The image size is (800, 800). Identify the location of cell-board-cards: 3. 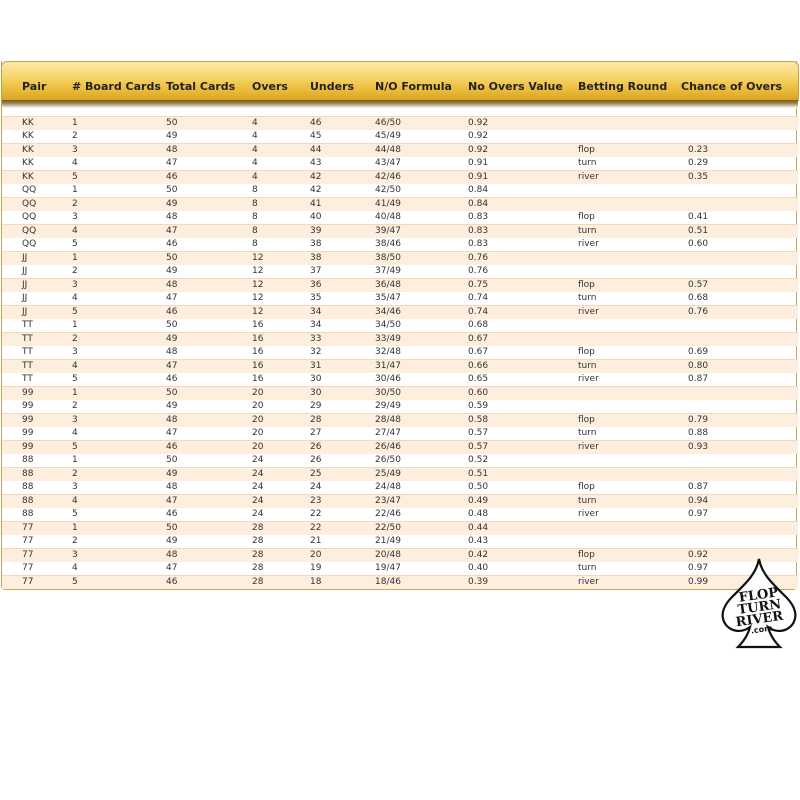
(75, 285).